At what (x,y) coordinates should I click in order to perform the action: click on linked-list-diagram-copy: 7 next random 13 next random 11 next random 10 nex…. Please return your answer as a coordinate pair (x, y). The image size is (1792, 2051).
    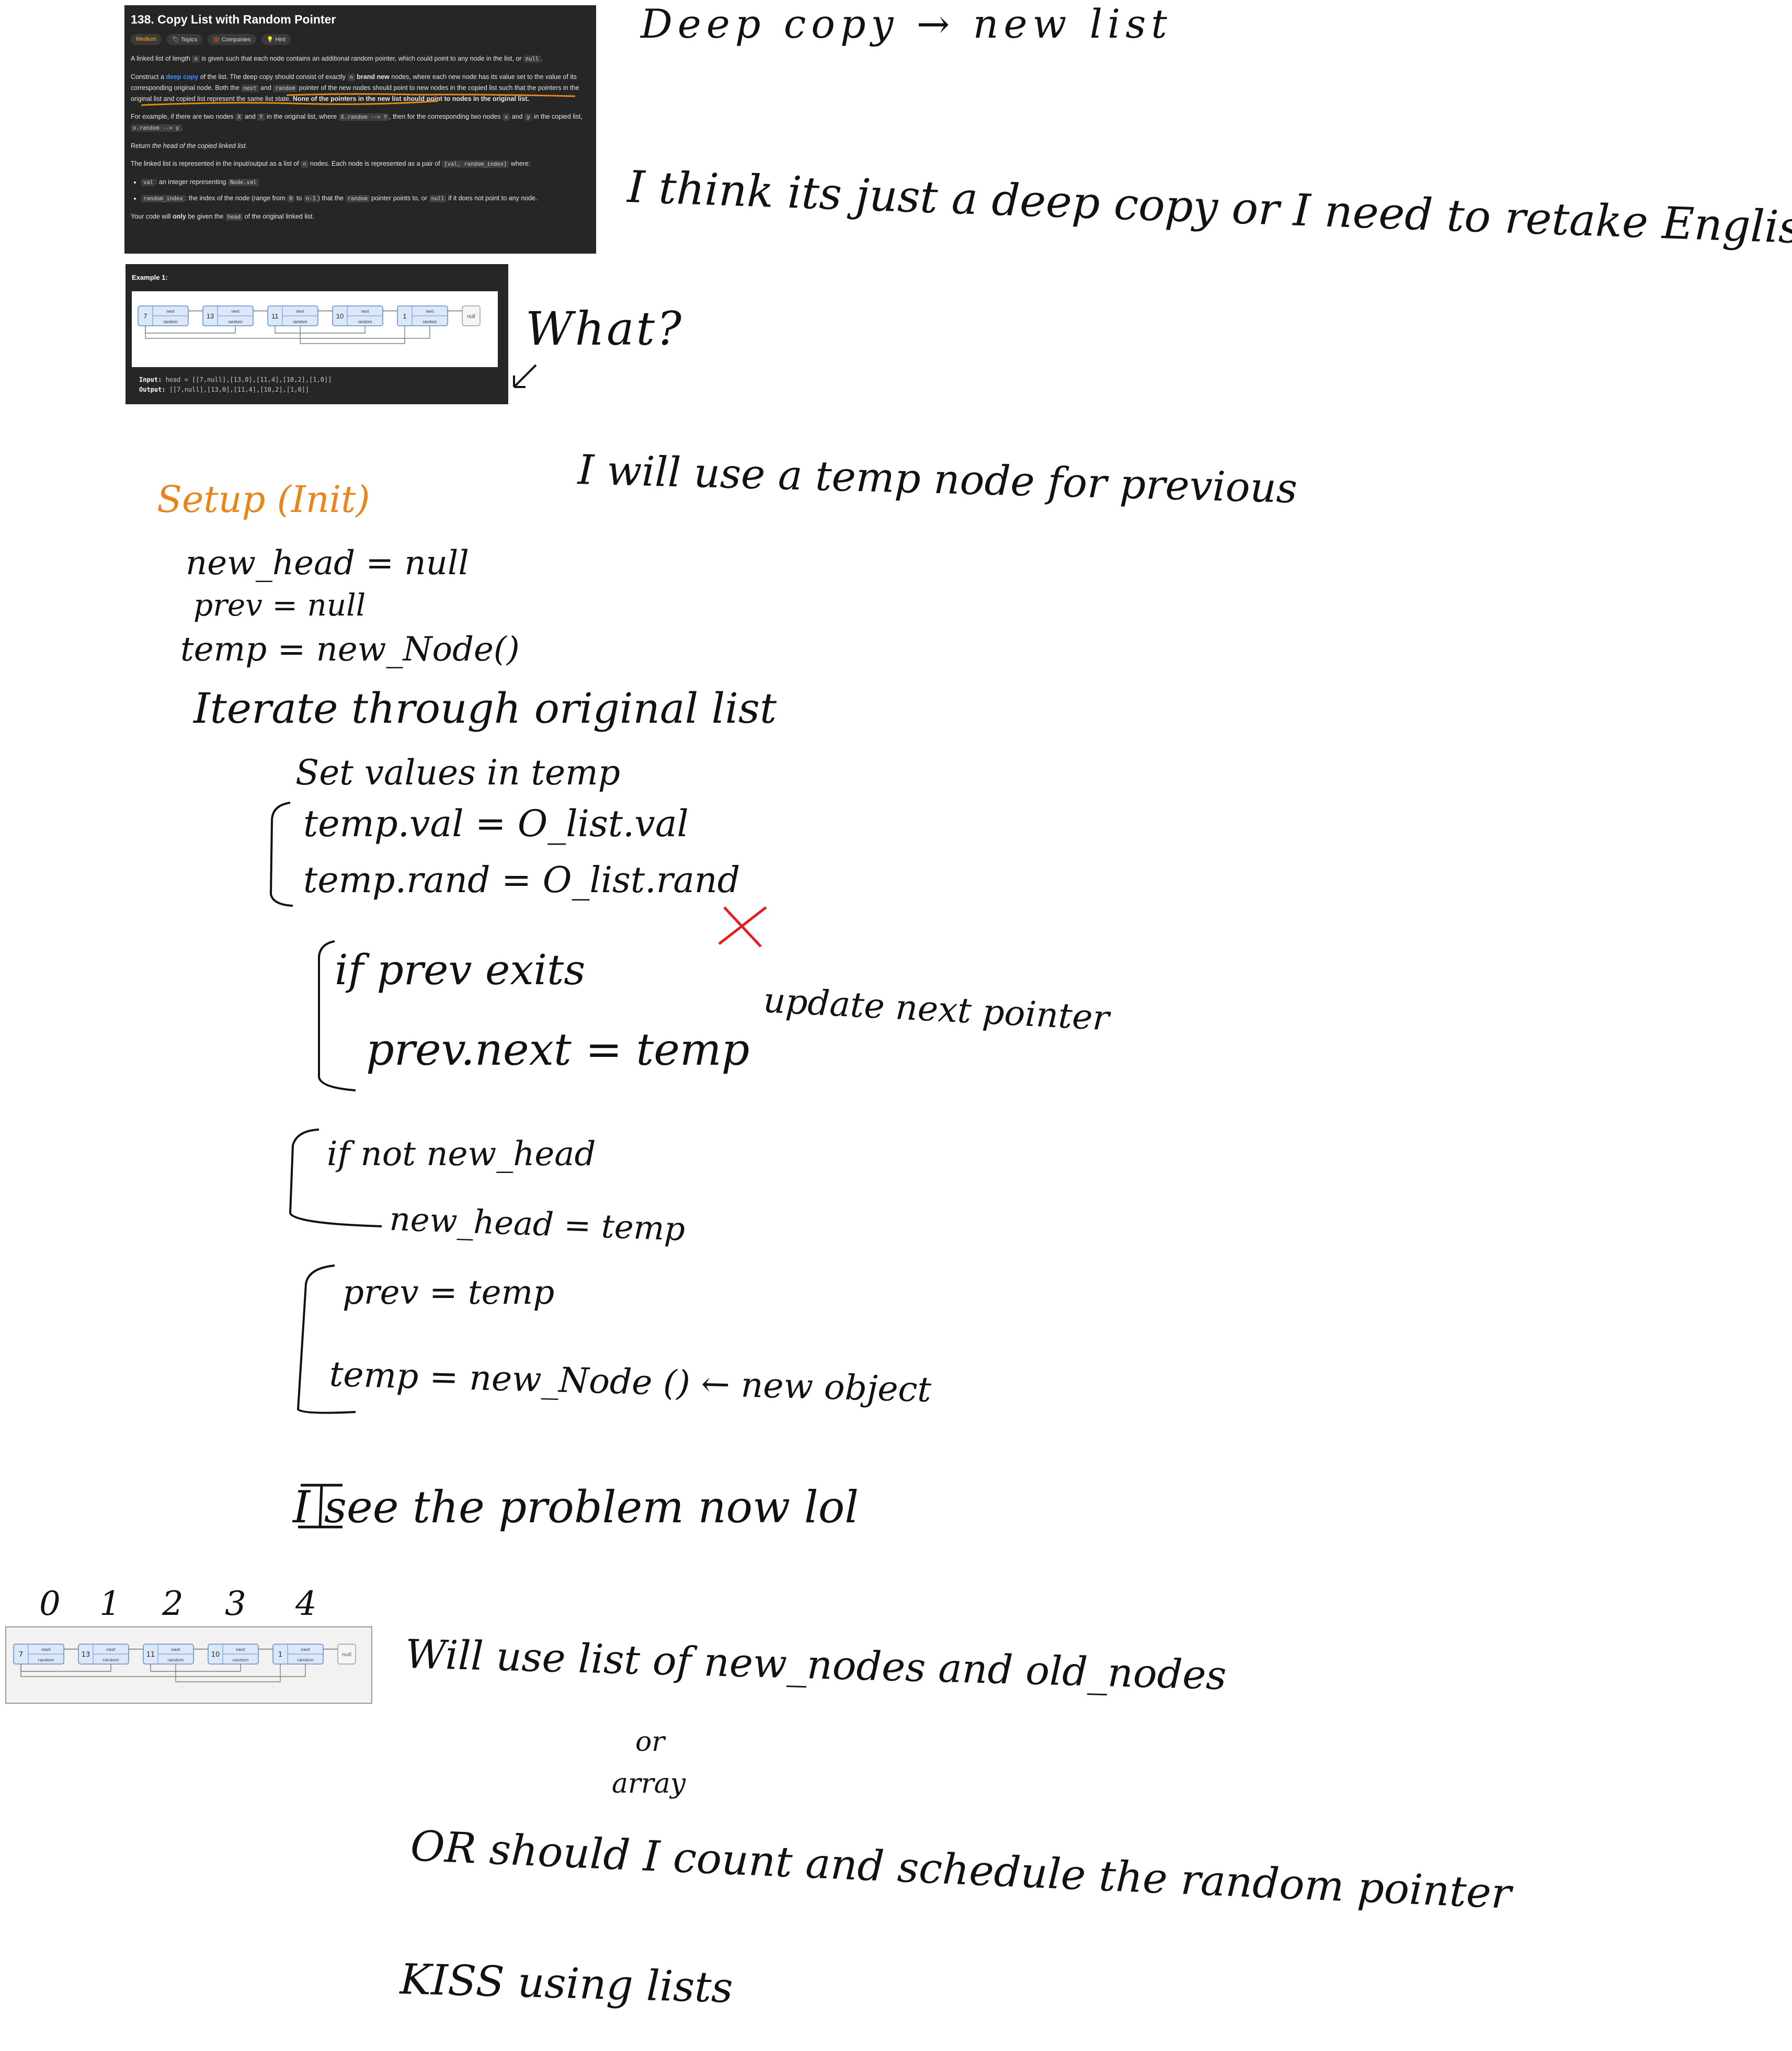
    Looking at the image, I should click on (184, 1663).